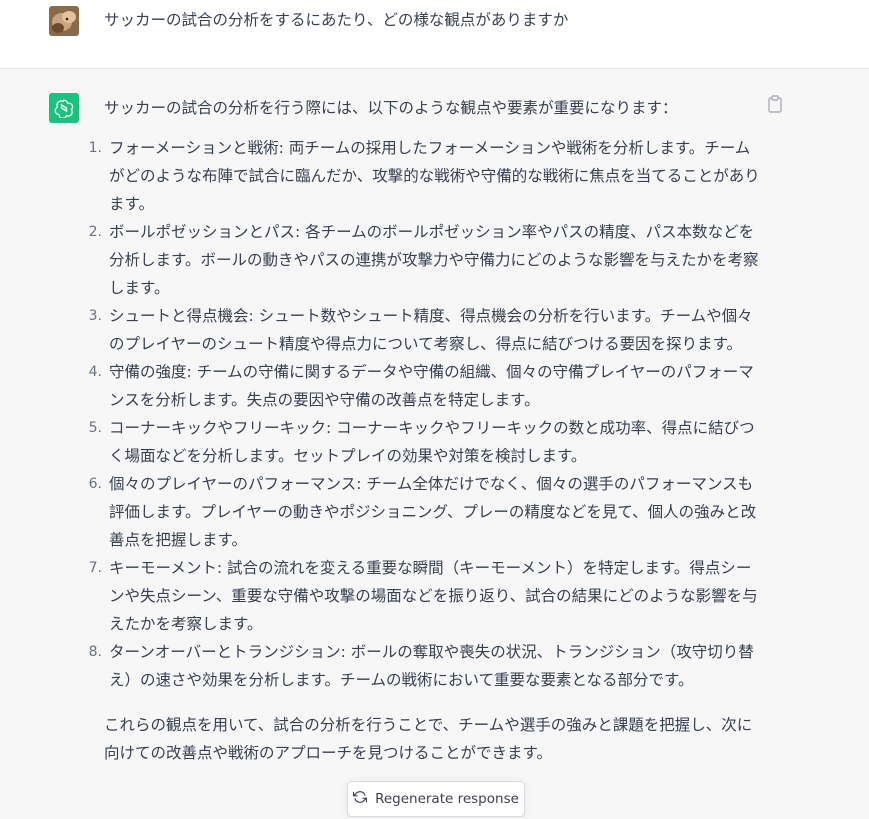 The width and height of the screenshot is (869, 819). What do you see at coordinates (95, 652) in the screenshot?
I see `list-number: 8.` at bounding box center [95, 652].